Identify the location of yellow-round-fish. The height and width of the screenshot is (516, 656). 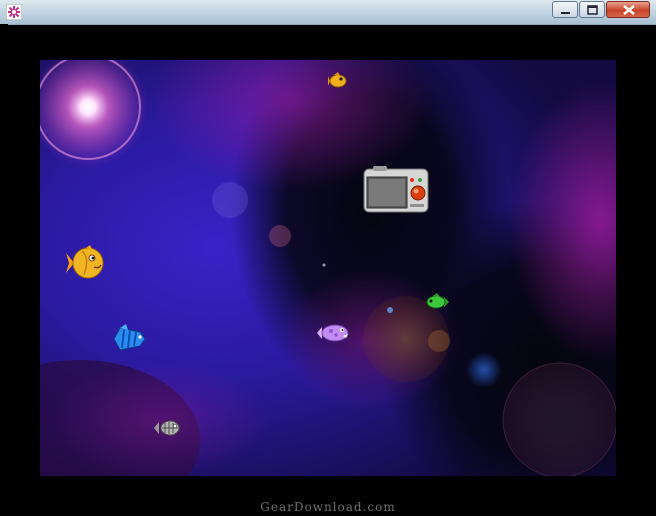
(86, 263).